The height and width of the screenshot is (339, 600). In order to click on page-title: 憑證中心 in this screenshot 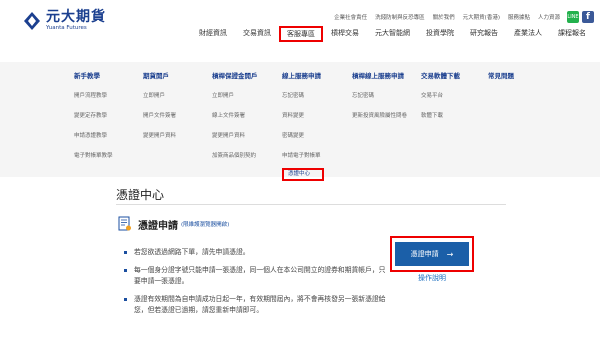, I will do `click(140, 195)`.